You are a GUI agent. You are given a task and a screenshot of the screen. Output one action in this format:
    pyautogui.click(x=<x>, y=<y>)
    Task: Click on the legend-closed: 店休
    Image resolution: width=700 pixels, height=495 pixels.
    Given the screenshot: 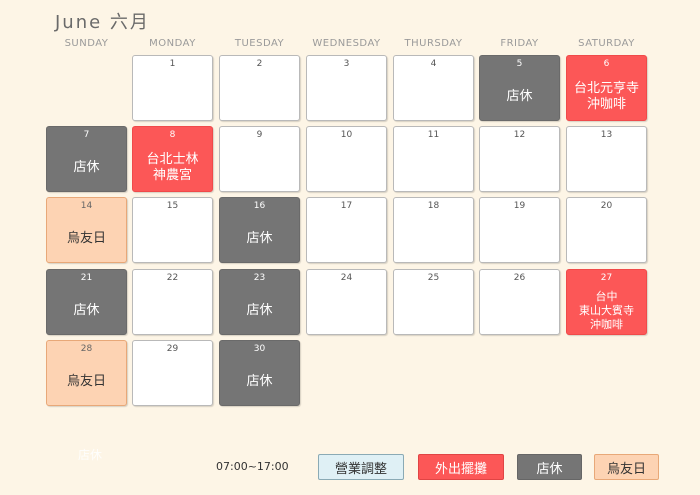 What is the action you would take?
    pyautogui.click(x=549, y=467)
    